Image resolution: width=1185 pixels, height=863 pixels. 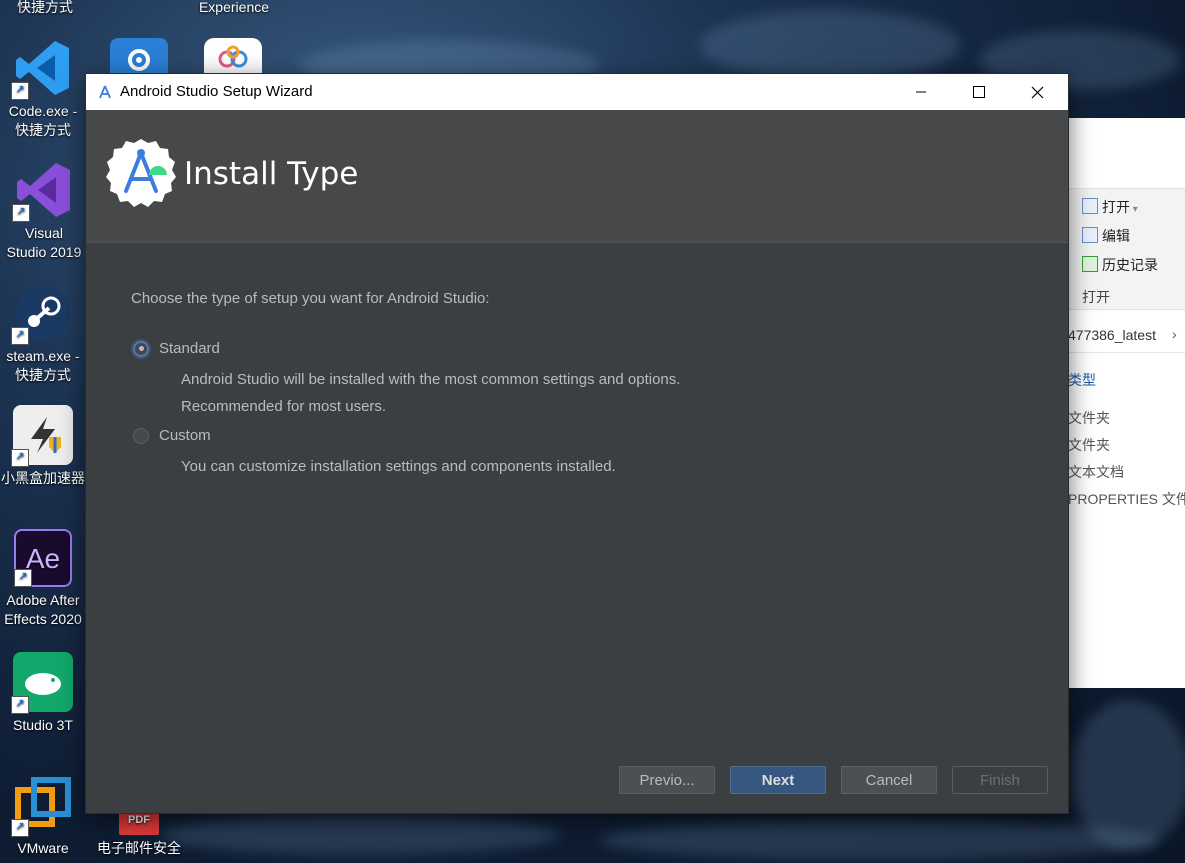 I want to click on desktop-icon-visual-studio: ↗ Visual Studio 2019, so click(x=44, y=211).